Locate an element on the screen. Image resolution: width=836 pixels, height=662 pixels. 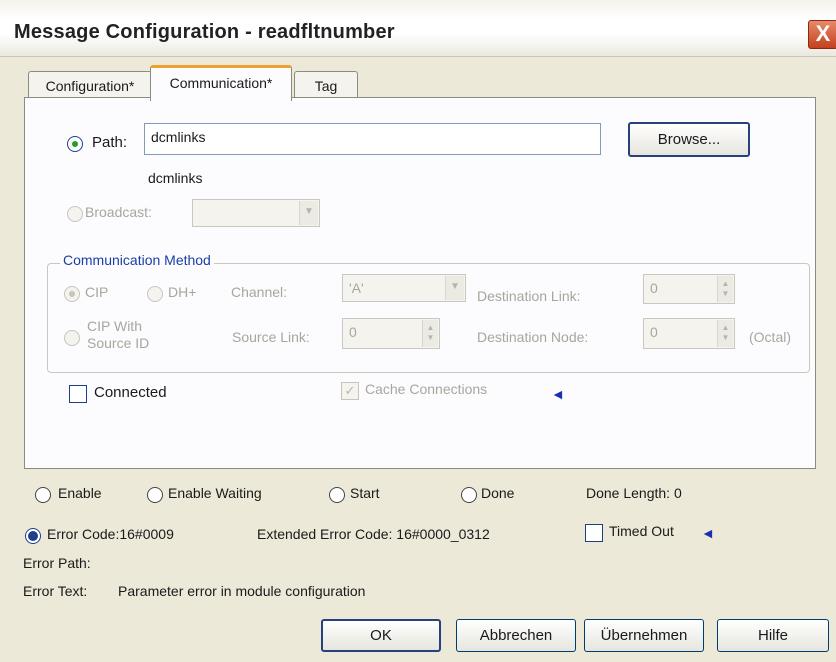
timed-out-checkbox is located at coordinates (594, 533).